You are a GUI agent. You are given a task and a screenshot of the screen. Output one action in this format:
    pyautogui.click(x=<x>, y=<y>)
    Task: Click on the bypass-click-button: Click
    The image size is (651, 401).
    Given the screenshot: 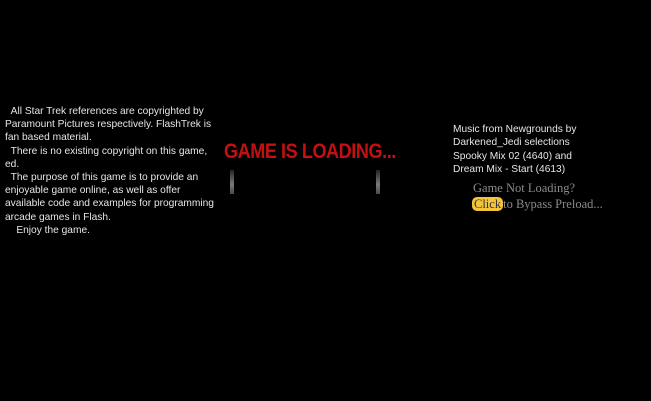 What is the action you would take?
    pyautogui.click(x=488, y=204)
    